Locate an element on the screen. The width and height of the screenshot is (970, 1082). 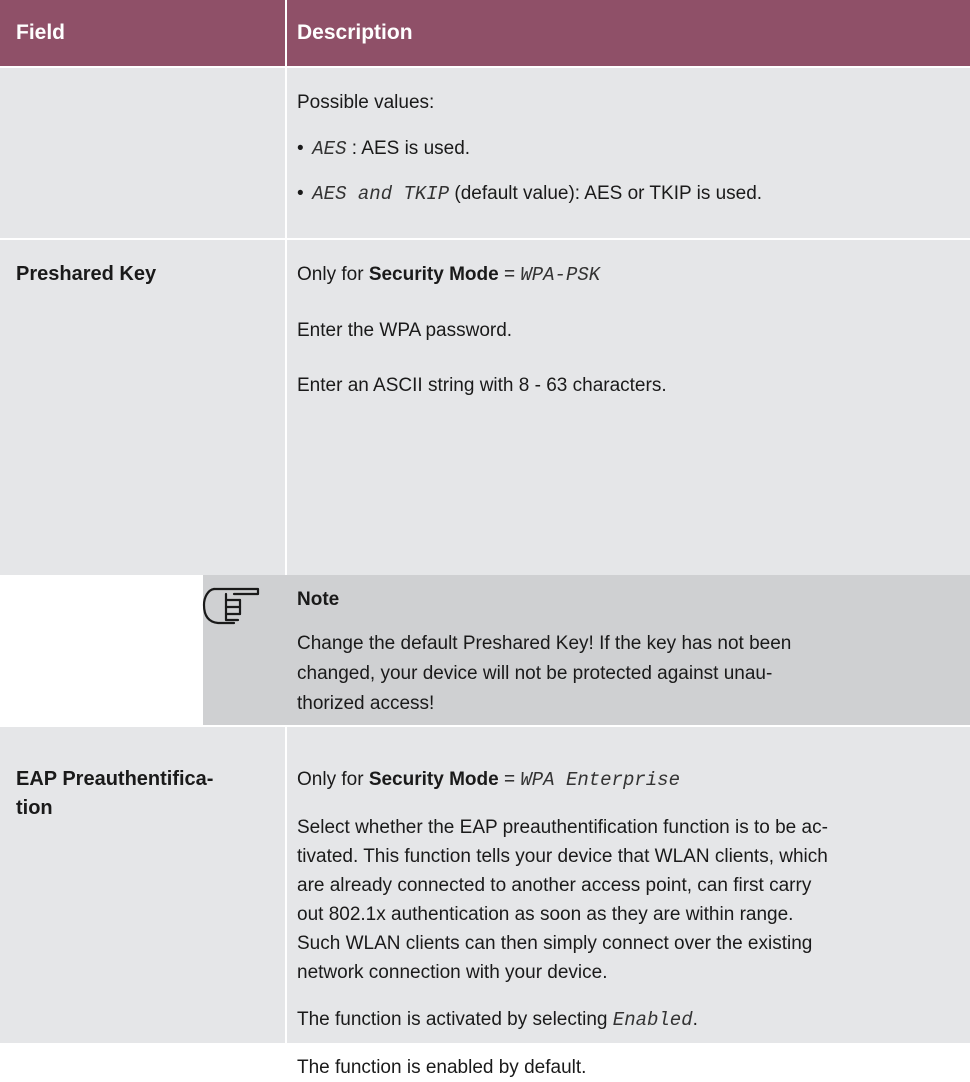
header-description: Description is located at coordinates (355, 32).